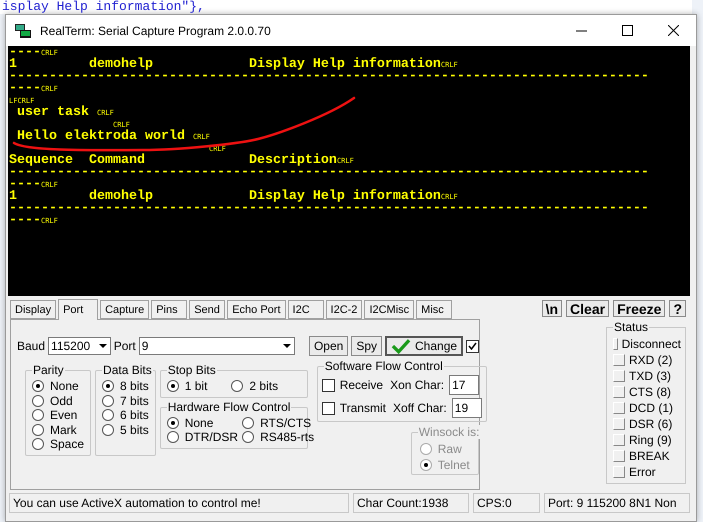  Describe the element at coordinates (328, 346) in the screenshot. I see `port-button: Open` at that location.